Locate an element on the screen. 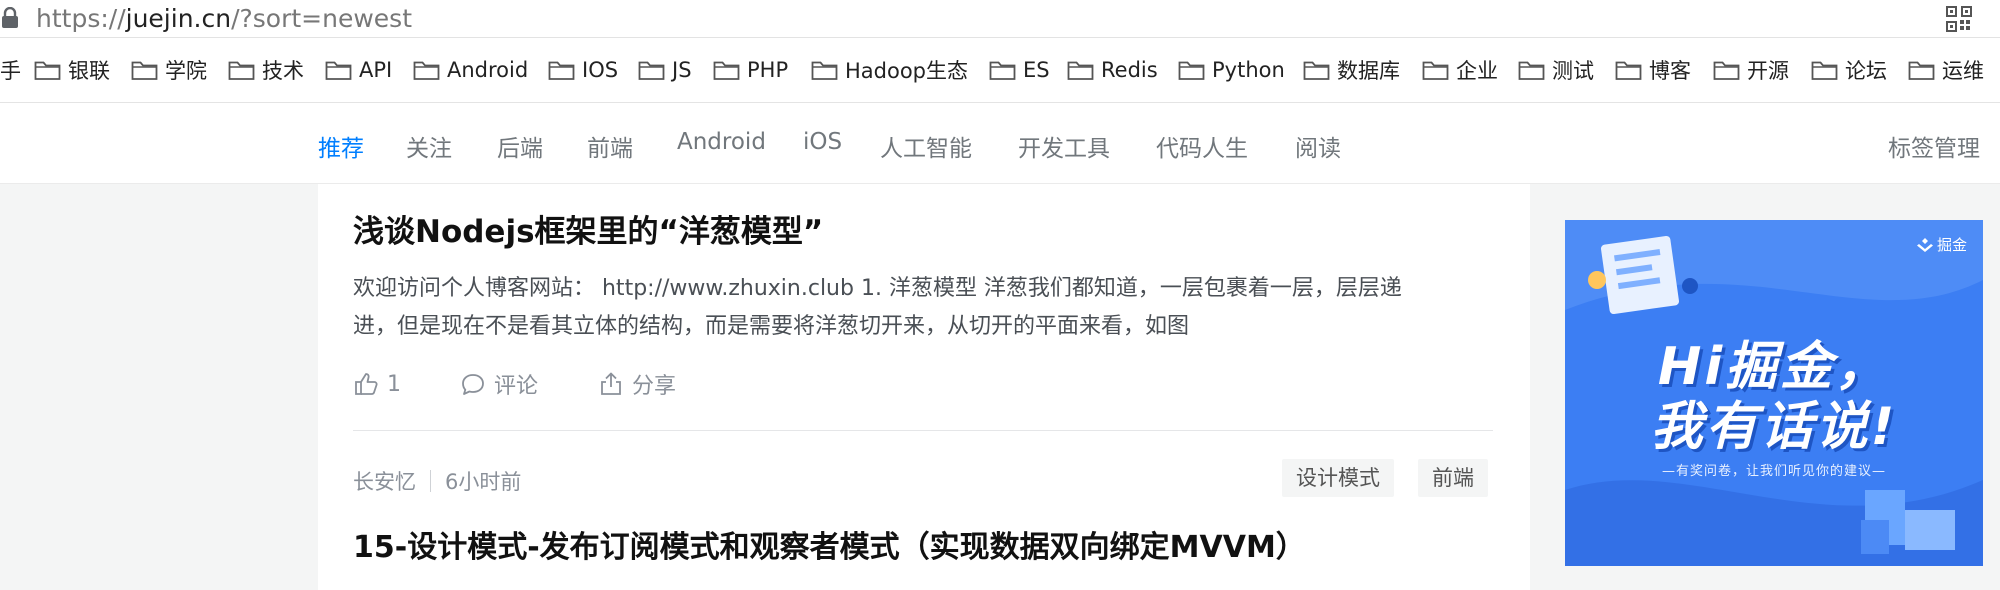  bookmark-label: 测试 is located at coordinates (1573, 71).